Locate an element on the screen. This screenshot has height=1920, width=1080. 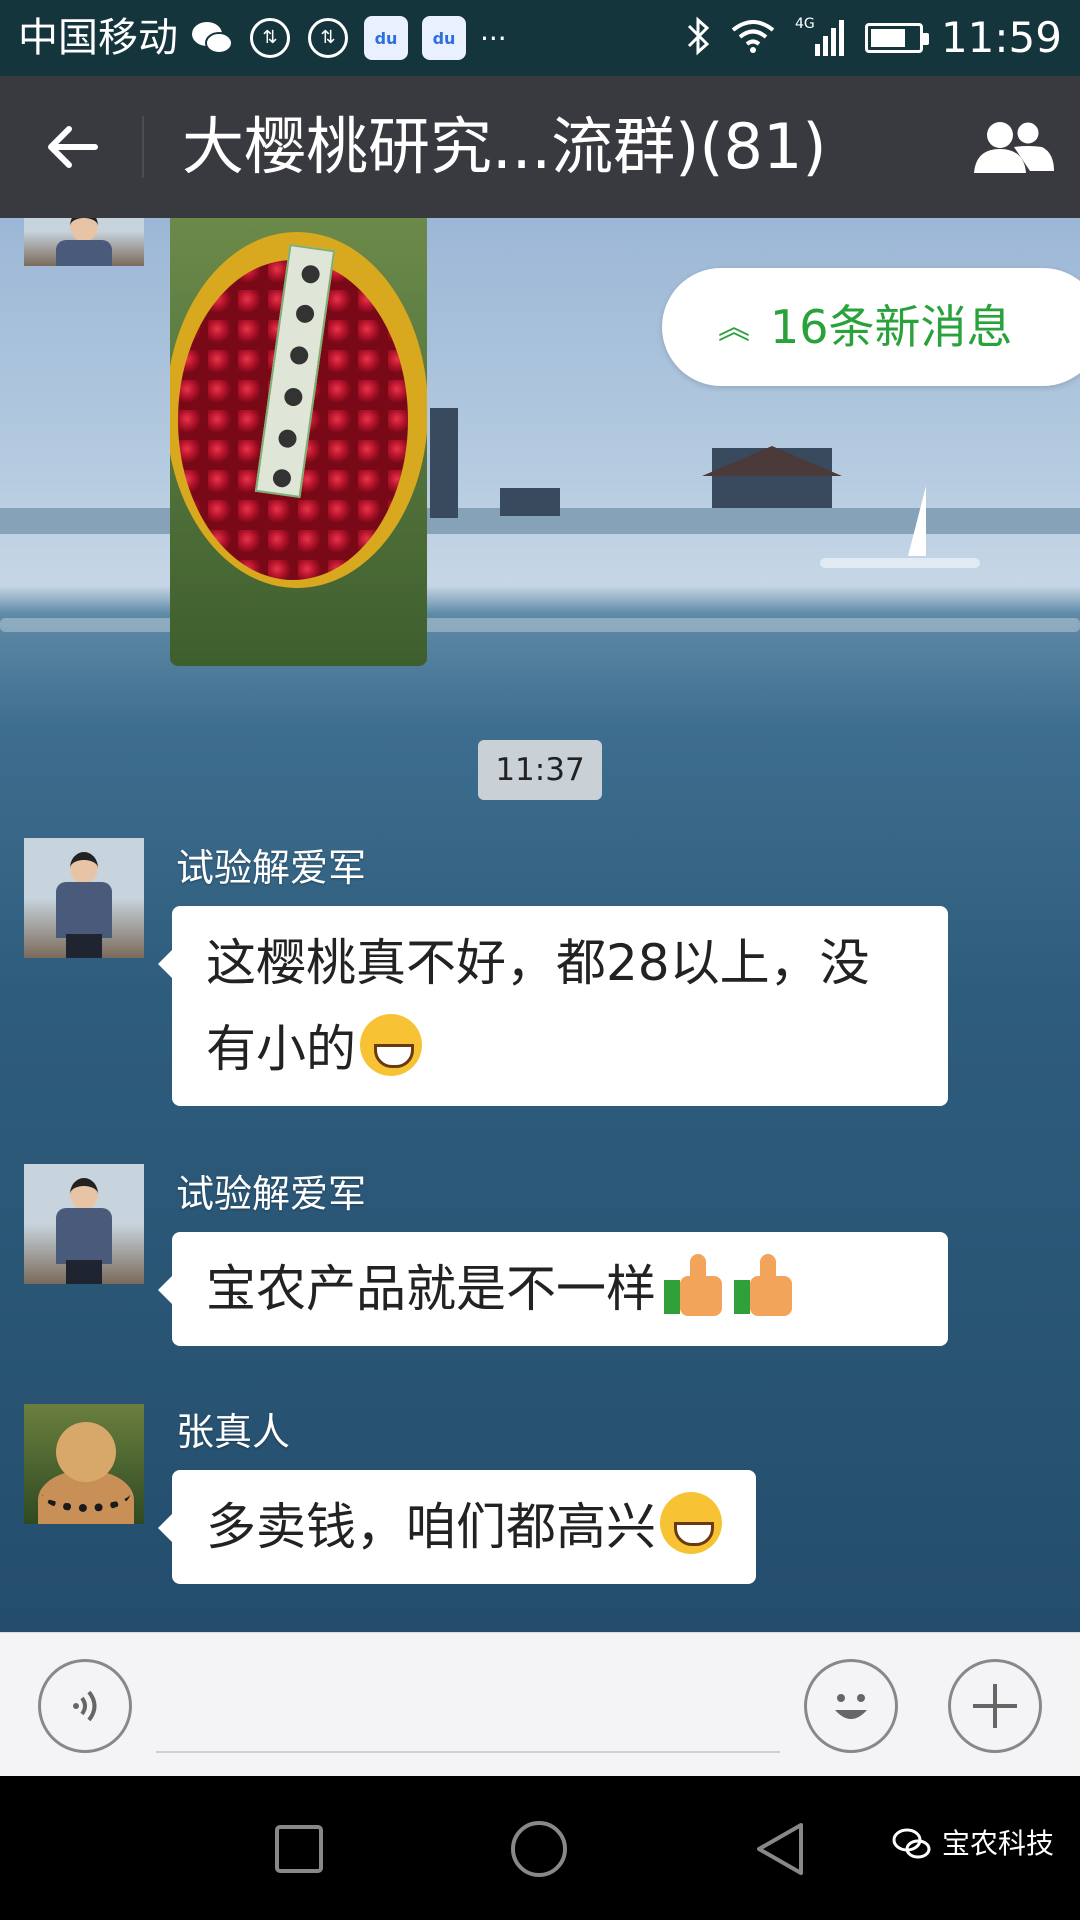
carrier-name: 中国移动 is located at coordinates (98, 38).